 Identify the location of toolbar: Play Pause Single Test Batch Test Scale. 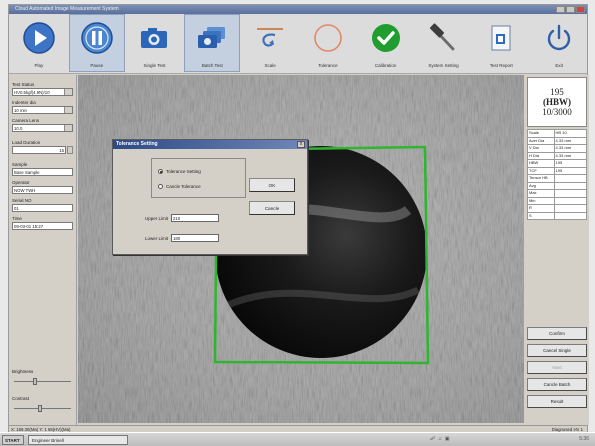
(298, 44).